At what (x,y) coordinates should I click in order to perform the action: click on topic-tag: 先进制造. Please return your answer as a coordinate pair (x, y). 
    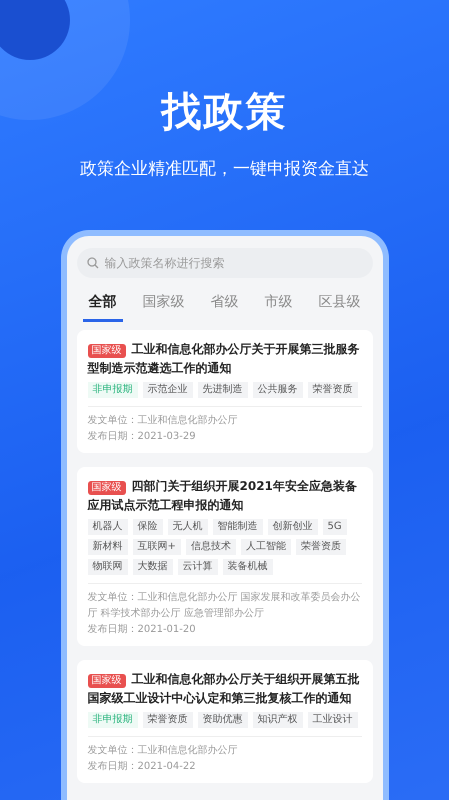
    Looking at the image, I should click on (223, 390).